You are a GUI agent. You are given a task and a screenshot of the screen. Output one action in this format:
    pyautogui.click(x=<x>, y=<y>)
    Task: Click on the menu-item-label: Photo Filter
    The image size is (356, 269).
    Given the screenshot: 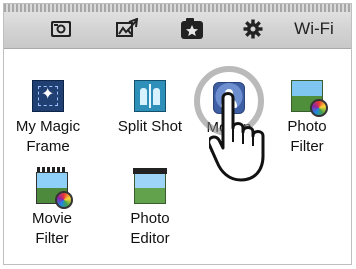 What is the action you would take?
    pyautogui.click(x=307, y=136)
    